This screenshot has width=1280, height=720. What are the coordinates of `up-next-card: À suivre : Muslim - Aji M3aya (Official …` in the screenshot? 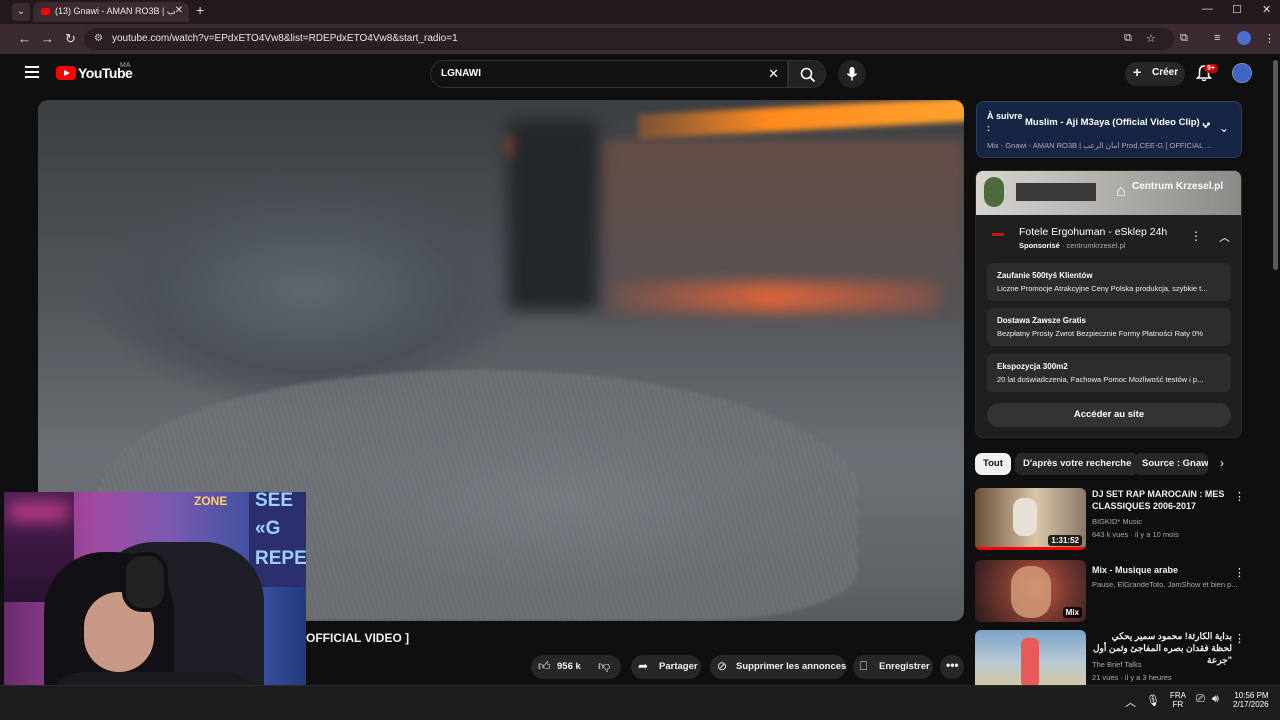 It's located at (1109, 129).